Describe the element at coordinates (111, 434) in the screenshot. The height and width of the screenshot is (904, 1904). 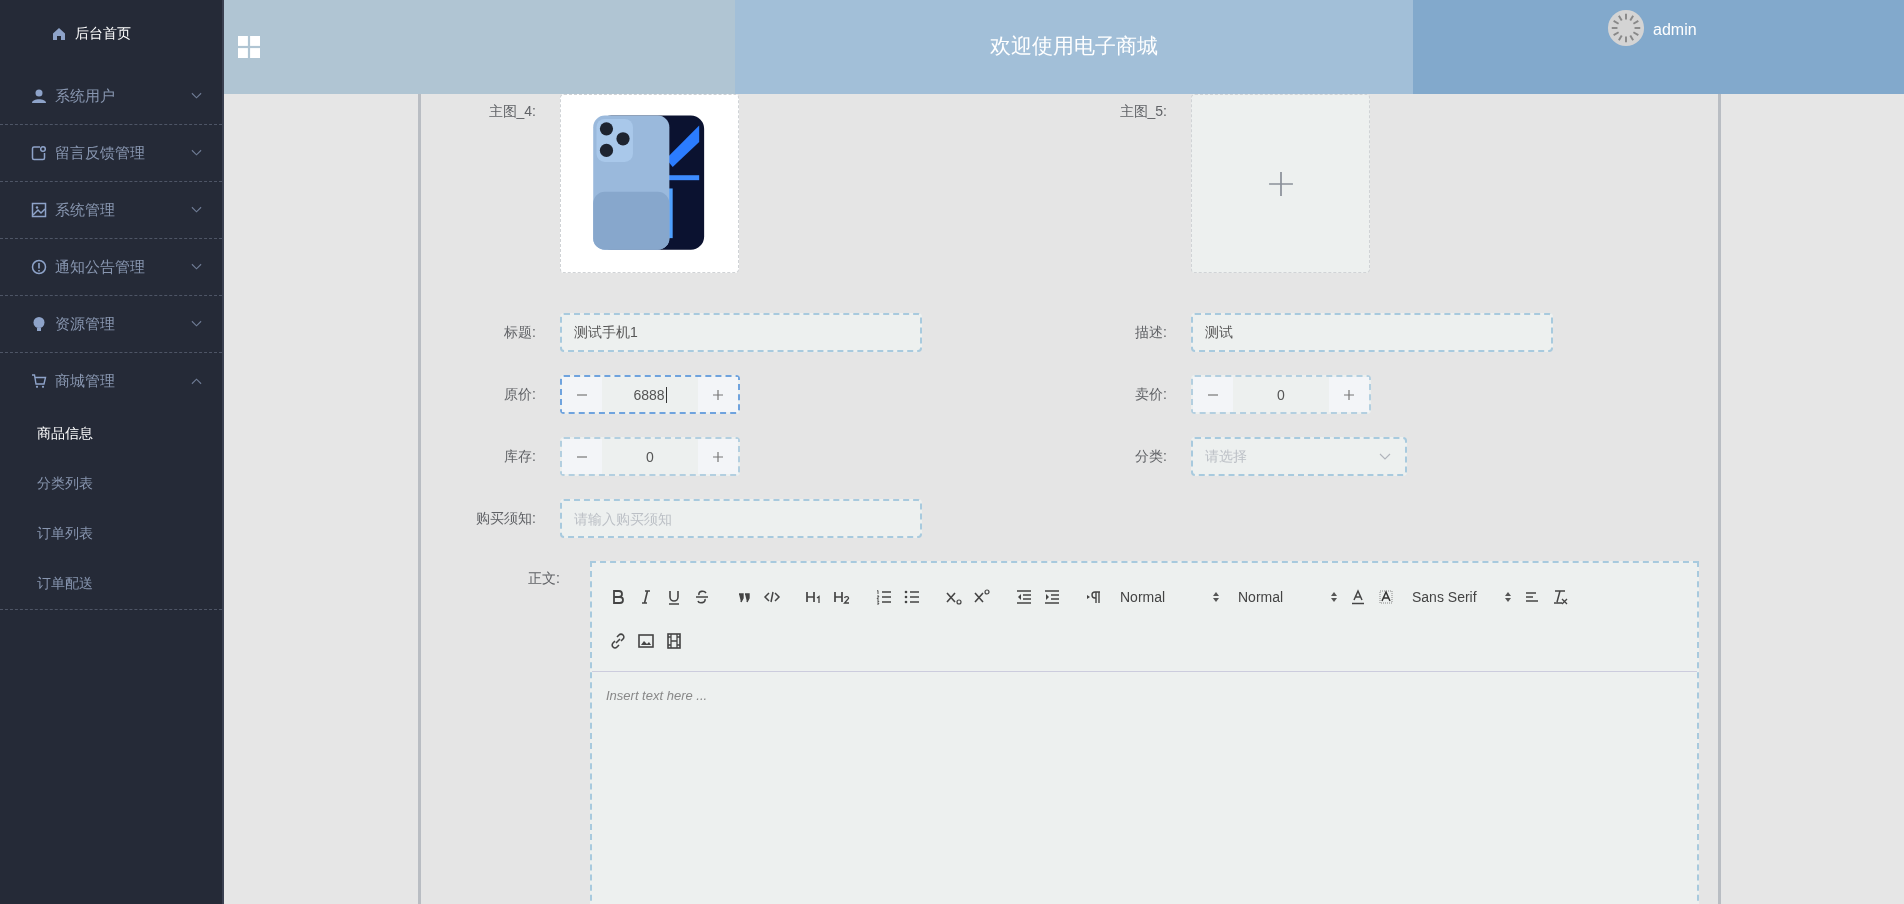
I see `submenu-item: 商品信息` at that location.